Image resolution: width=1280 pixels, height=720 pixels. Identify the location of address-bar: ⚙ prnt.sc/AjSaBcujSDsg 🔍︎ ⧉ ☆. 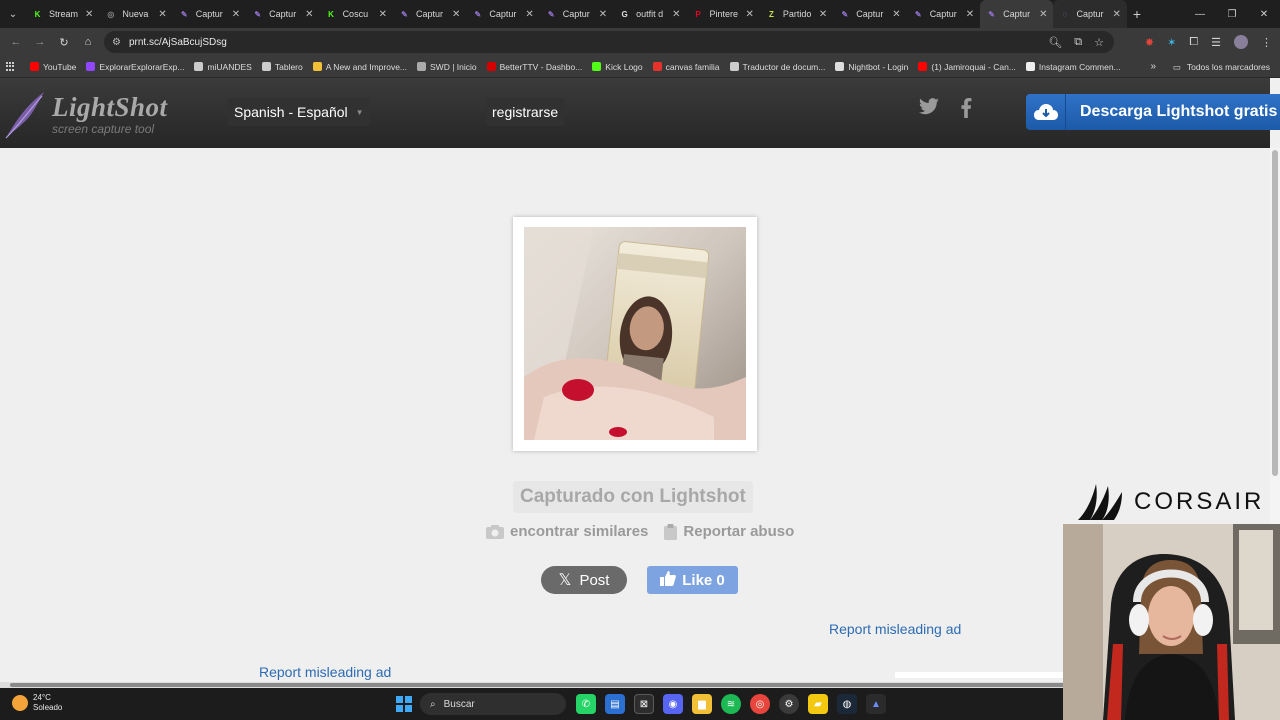
(609, 42).